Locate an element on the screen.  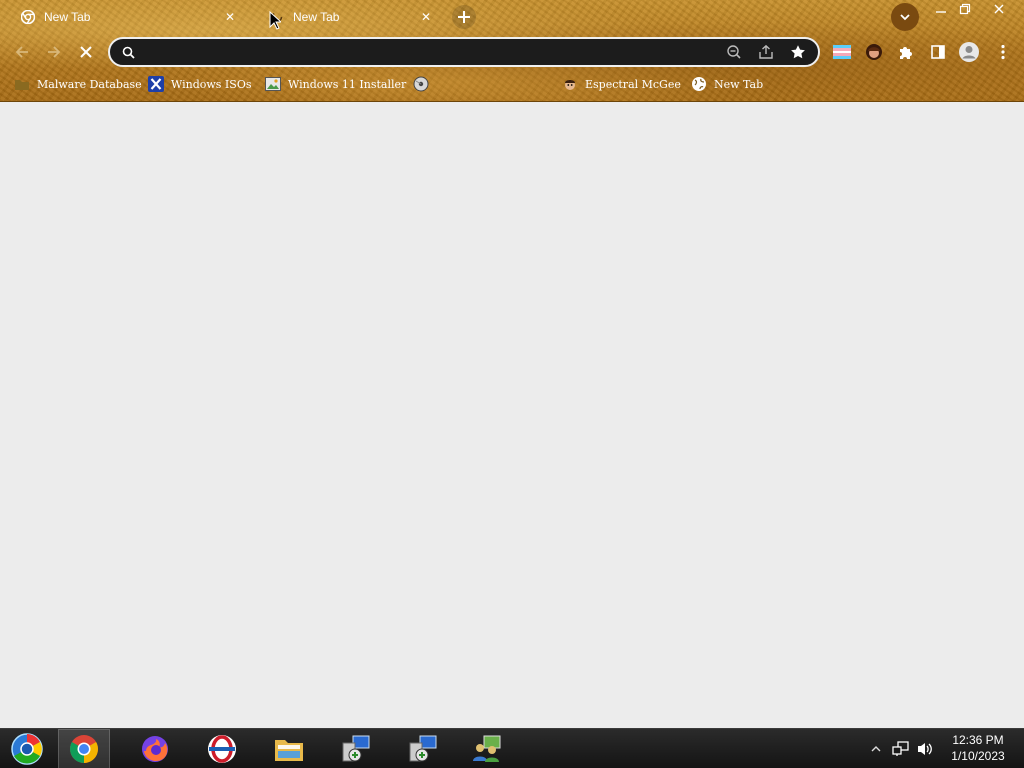
volume-icon is located at coordinates (925, 749).